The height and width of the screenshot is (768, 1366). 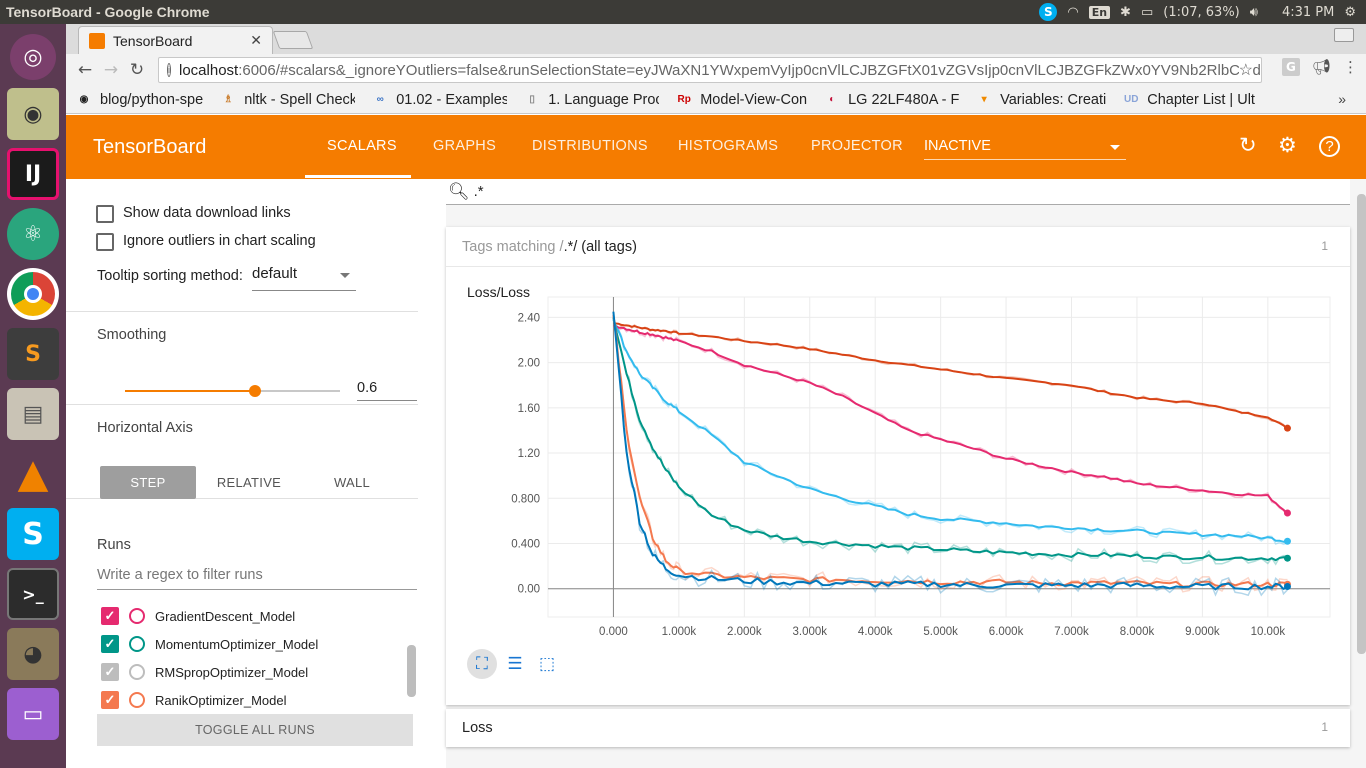 What do you see at coordinates (1072, 12) in the screenshot?
I see `wifi-icon: ◠` at bounding box center [1072, 12].